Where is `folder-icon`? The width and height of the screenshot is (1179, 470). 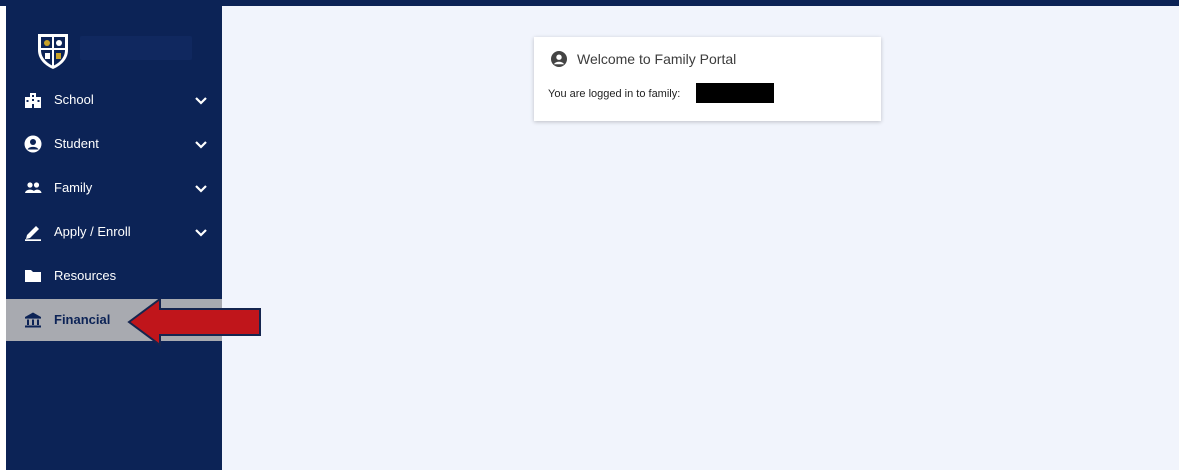
folder-icon is located at coordinates (33, 276).